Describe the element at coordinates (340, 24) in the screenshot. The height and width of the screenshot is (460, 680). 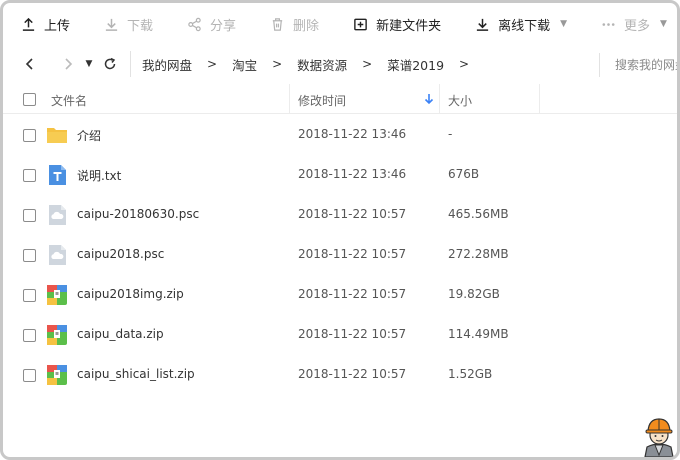
I see `toolbar: 上传 下载 分享 删除 新建文件夹 离线下载 ▼ 更多 ▼` at that location.